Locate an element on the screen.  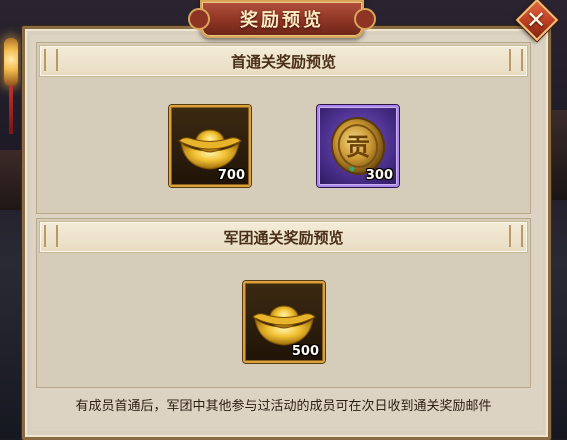
tassel-decoration is located at coordinates (11, 110).